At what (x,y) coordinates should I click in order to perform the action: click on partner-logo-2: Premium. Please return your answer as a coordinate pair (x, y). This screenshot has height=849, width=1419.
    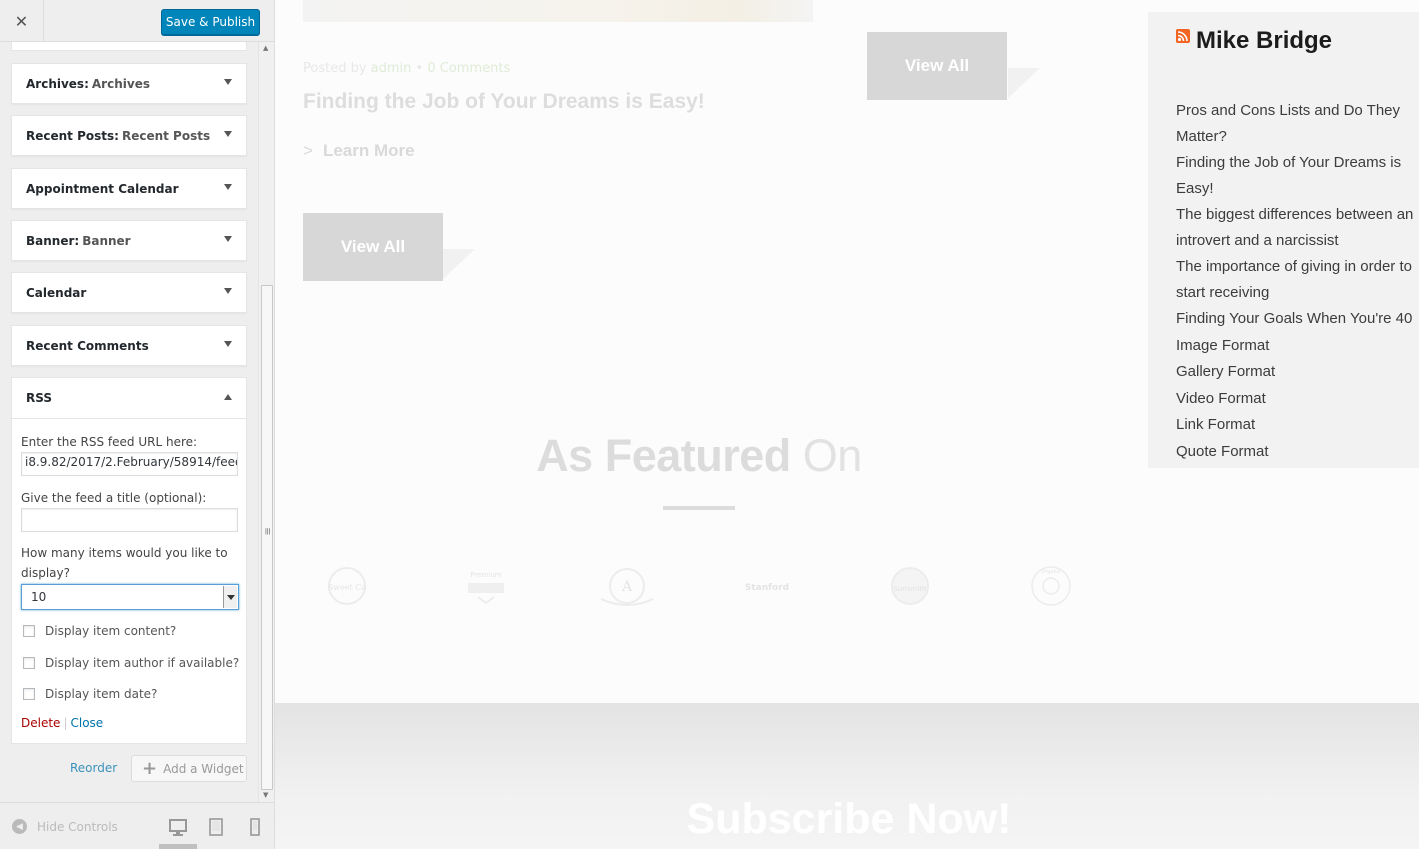
    Looking at the image, I should click on (486, 588).